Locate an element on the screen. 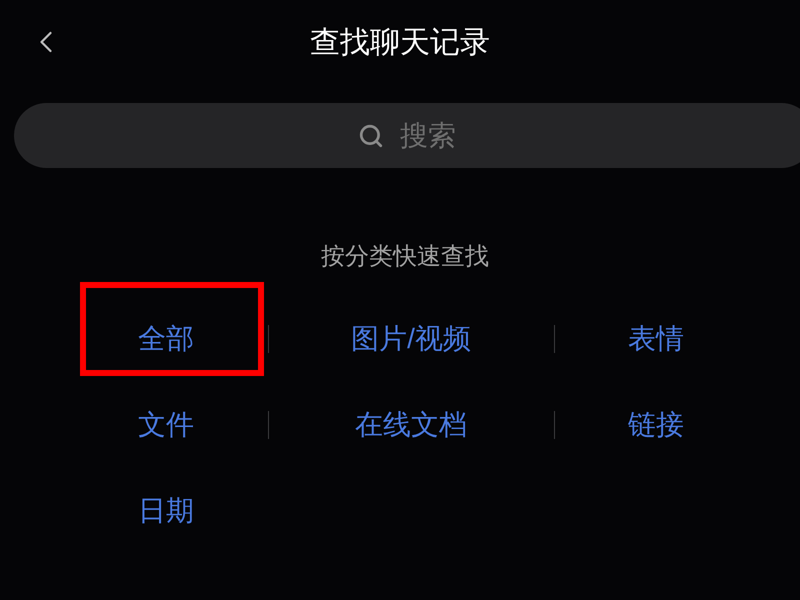 The width and height of the screenshot is (800, 600). category-link: 全部 is located at coordinates (166, 339).